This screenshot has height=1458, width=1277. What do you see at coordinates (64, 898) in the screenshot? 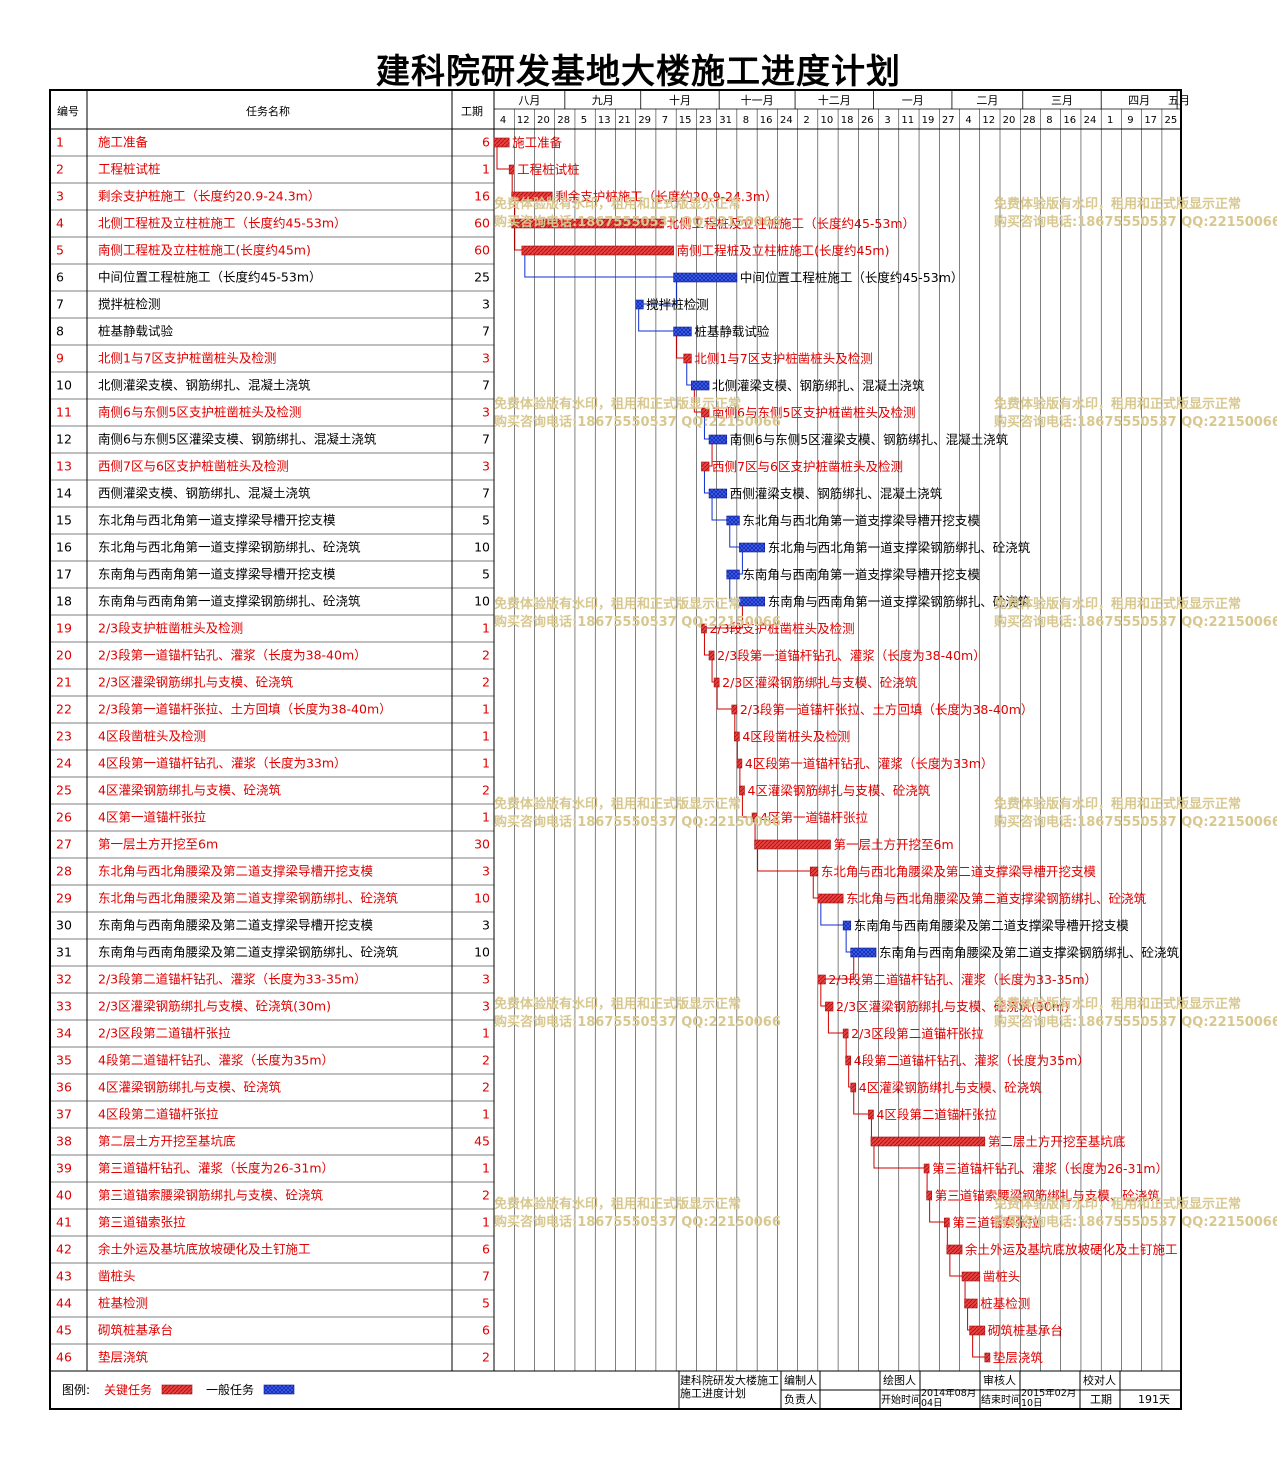
I see `task-number: 29` at bounding box center [64, 898].